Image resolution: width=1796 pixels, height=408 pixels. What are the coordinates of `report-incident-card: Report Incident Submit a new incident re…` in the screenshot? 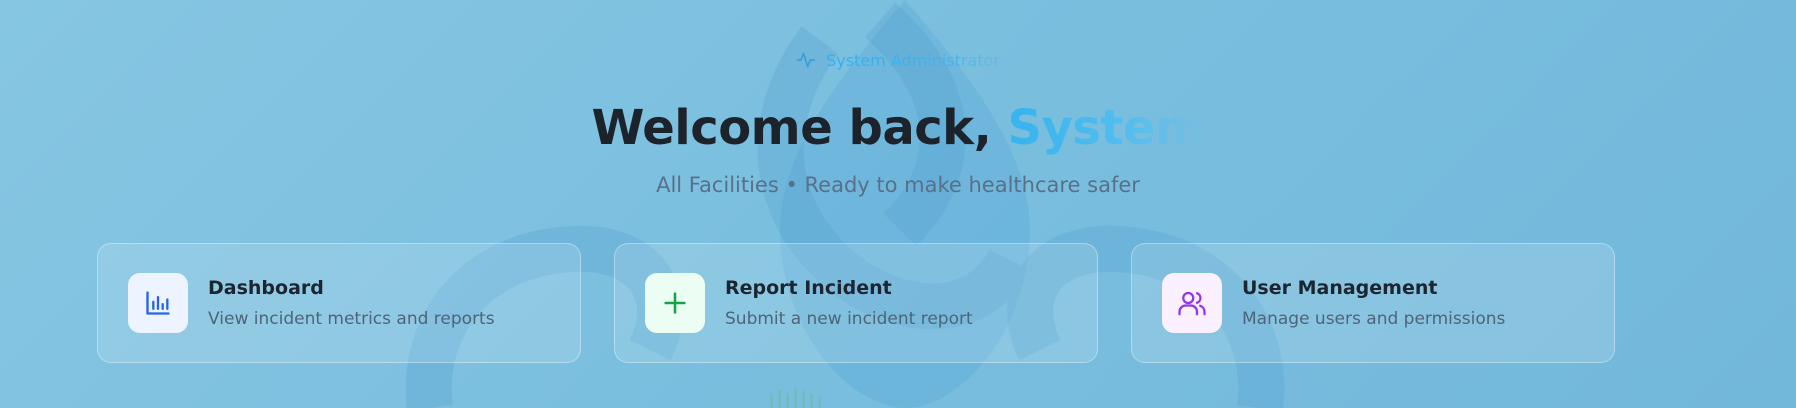 It's located at (856, 303).